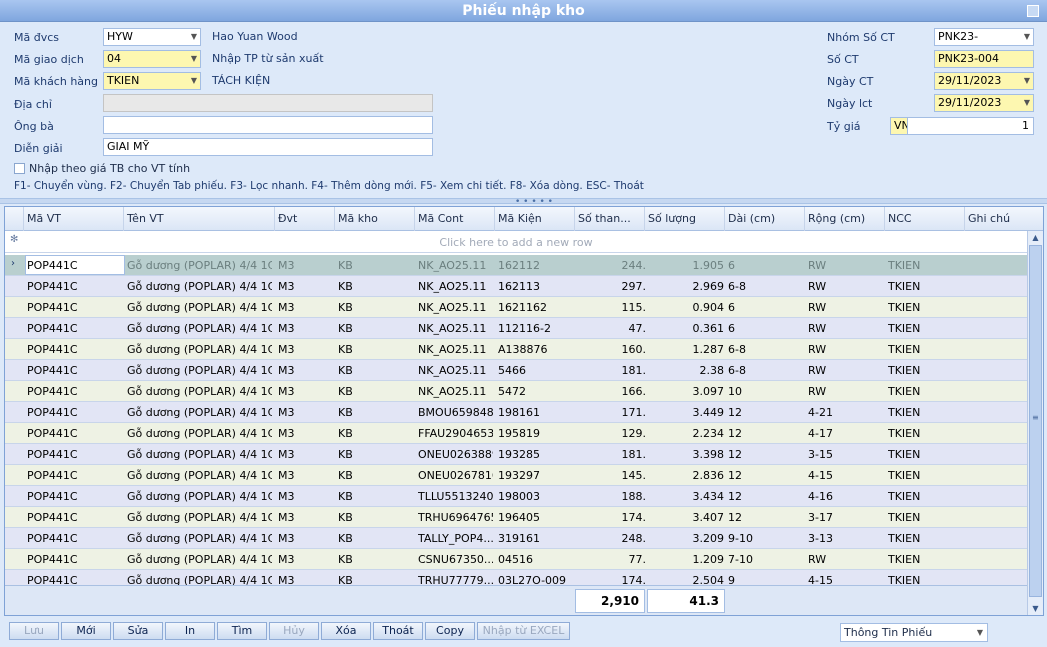  What do you see at coordinates (535, 517) in the screenshot?
I see `grid-cell: 196405` at bounding box center [535, 517].